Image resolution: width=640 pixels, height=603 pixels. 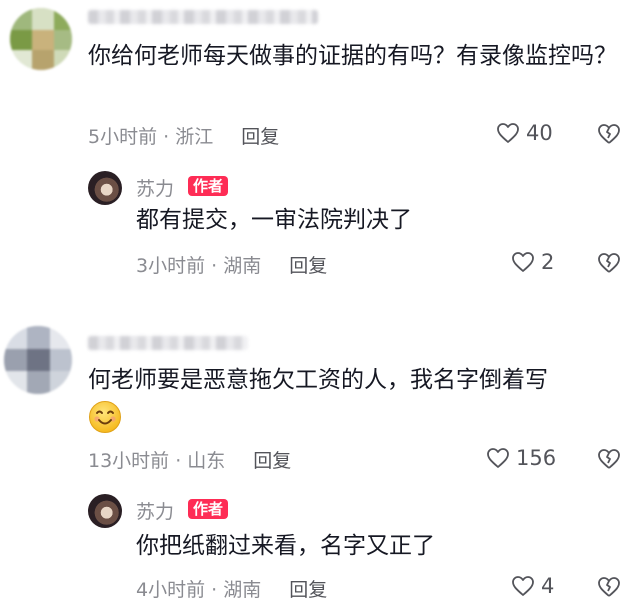 I want to click on like-button: 2, so click(x=532, y=262).